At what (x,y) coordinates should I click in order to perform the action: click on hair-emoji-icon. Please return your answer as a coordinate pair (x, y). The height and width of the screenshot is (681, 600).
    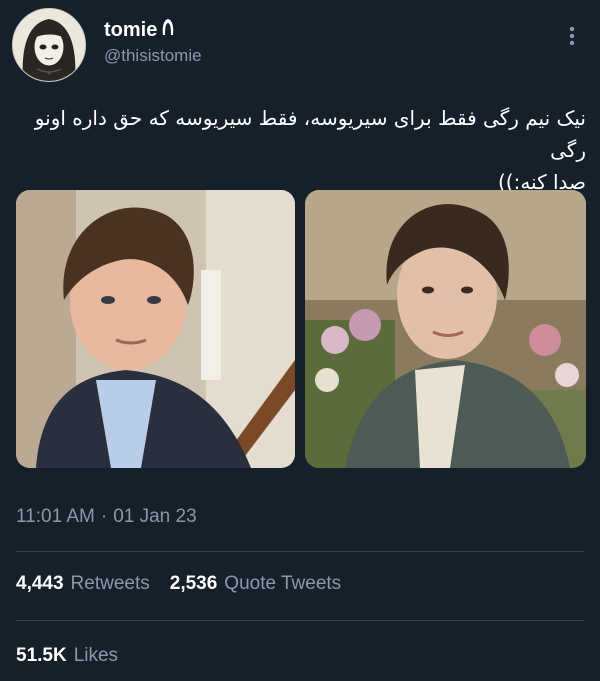
    Looking at the image, I should click on (168, 30).